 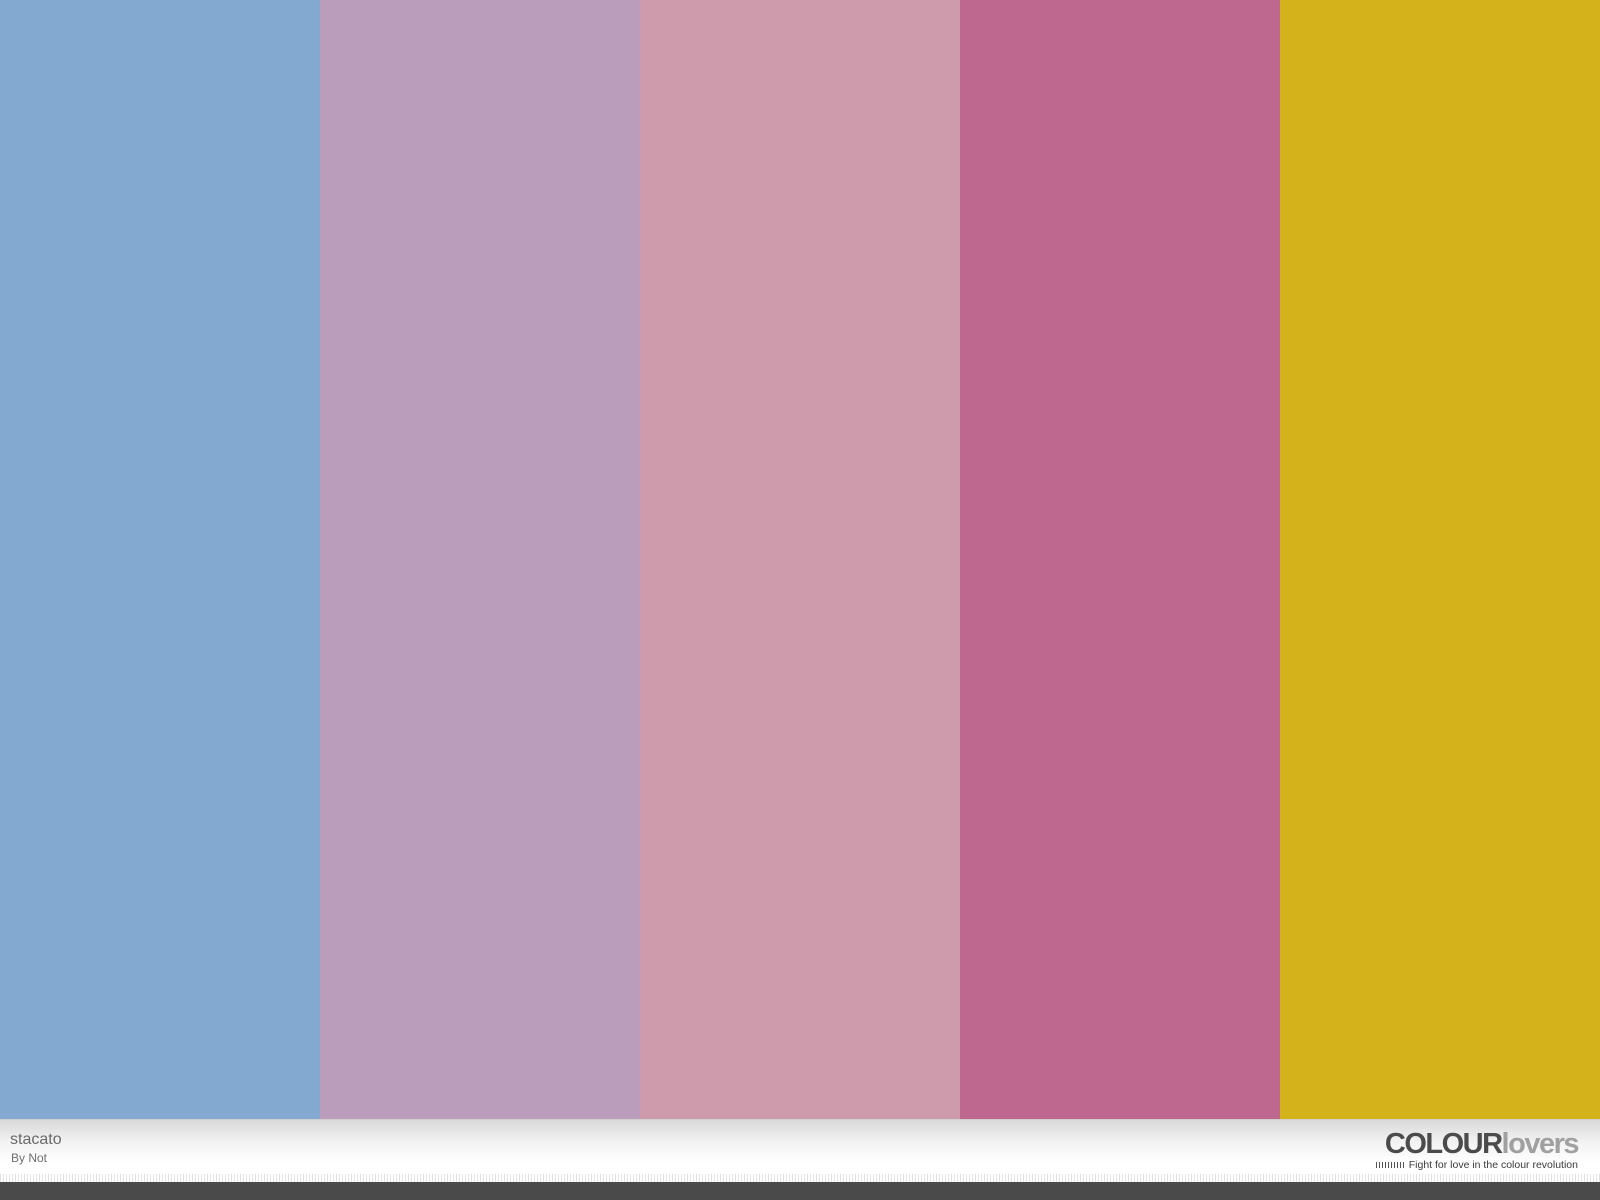 What do you see at coordinates (1540, 1144) in the screenshot?
I see `logo-light-text: lovers` at bounding box center [1540, 1144].